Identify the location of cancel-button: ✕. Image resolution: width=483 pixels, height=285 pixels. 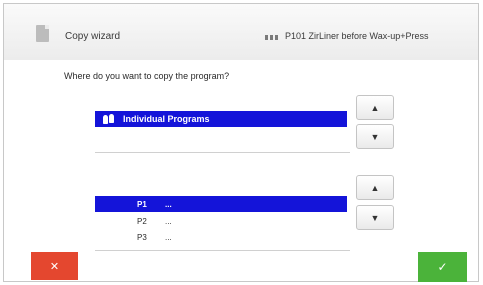
(54, 266).